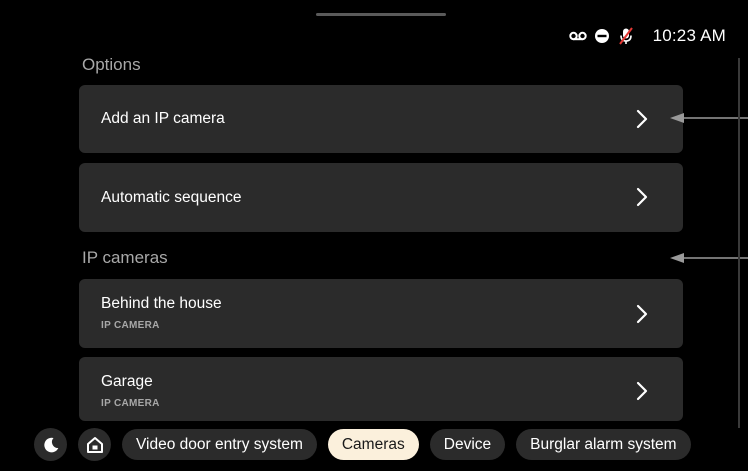 The width and height of the screenshot is (748, 471). Describe the element at coordinates (381, 389) in the screenshot. I see `camera-item-garage: Garage IP CAMERA` at that location.